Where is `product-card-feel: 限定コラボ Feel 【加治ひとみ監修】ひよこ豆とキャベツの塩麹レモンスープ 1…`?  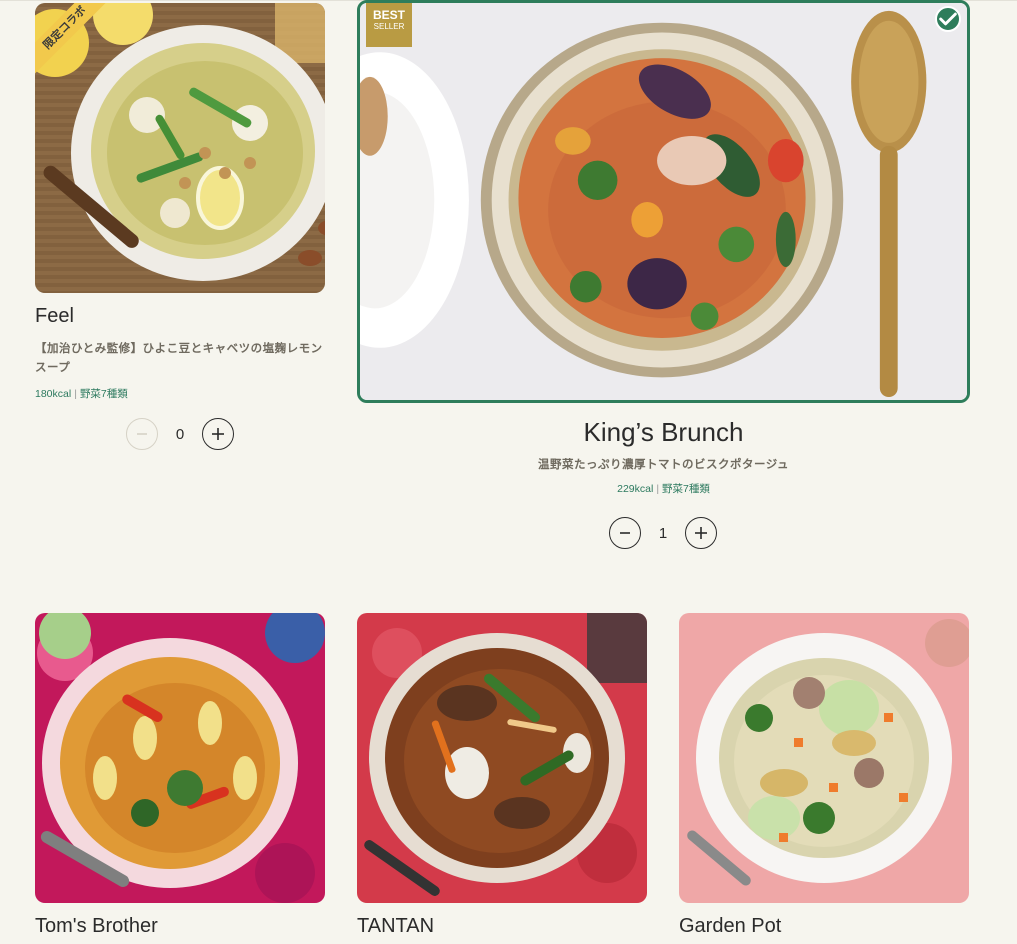 product-card-feel: 限定コラボ Feel 【加治ひとみ監修】ひよこ豆とキャベツの塩麹レモンスープ 1… is located at coordinates (180, 202).